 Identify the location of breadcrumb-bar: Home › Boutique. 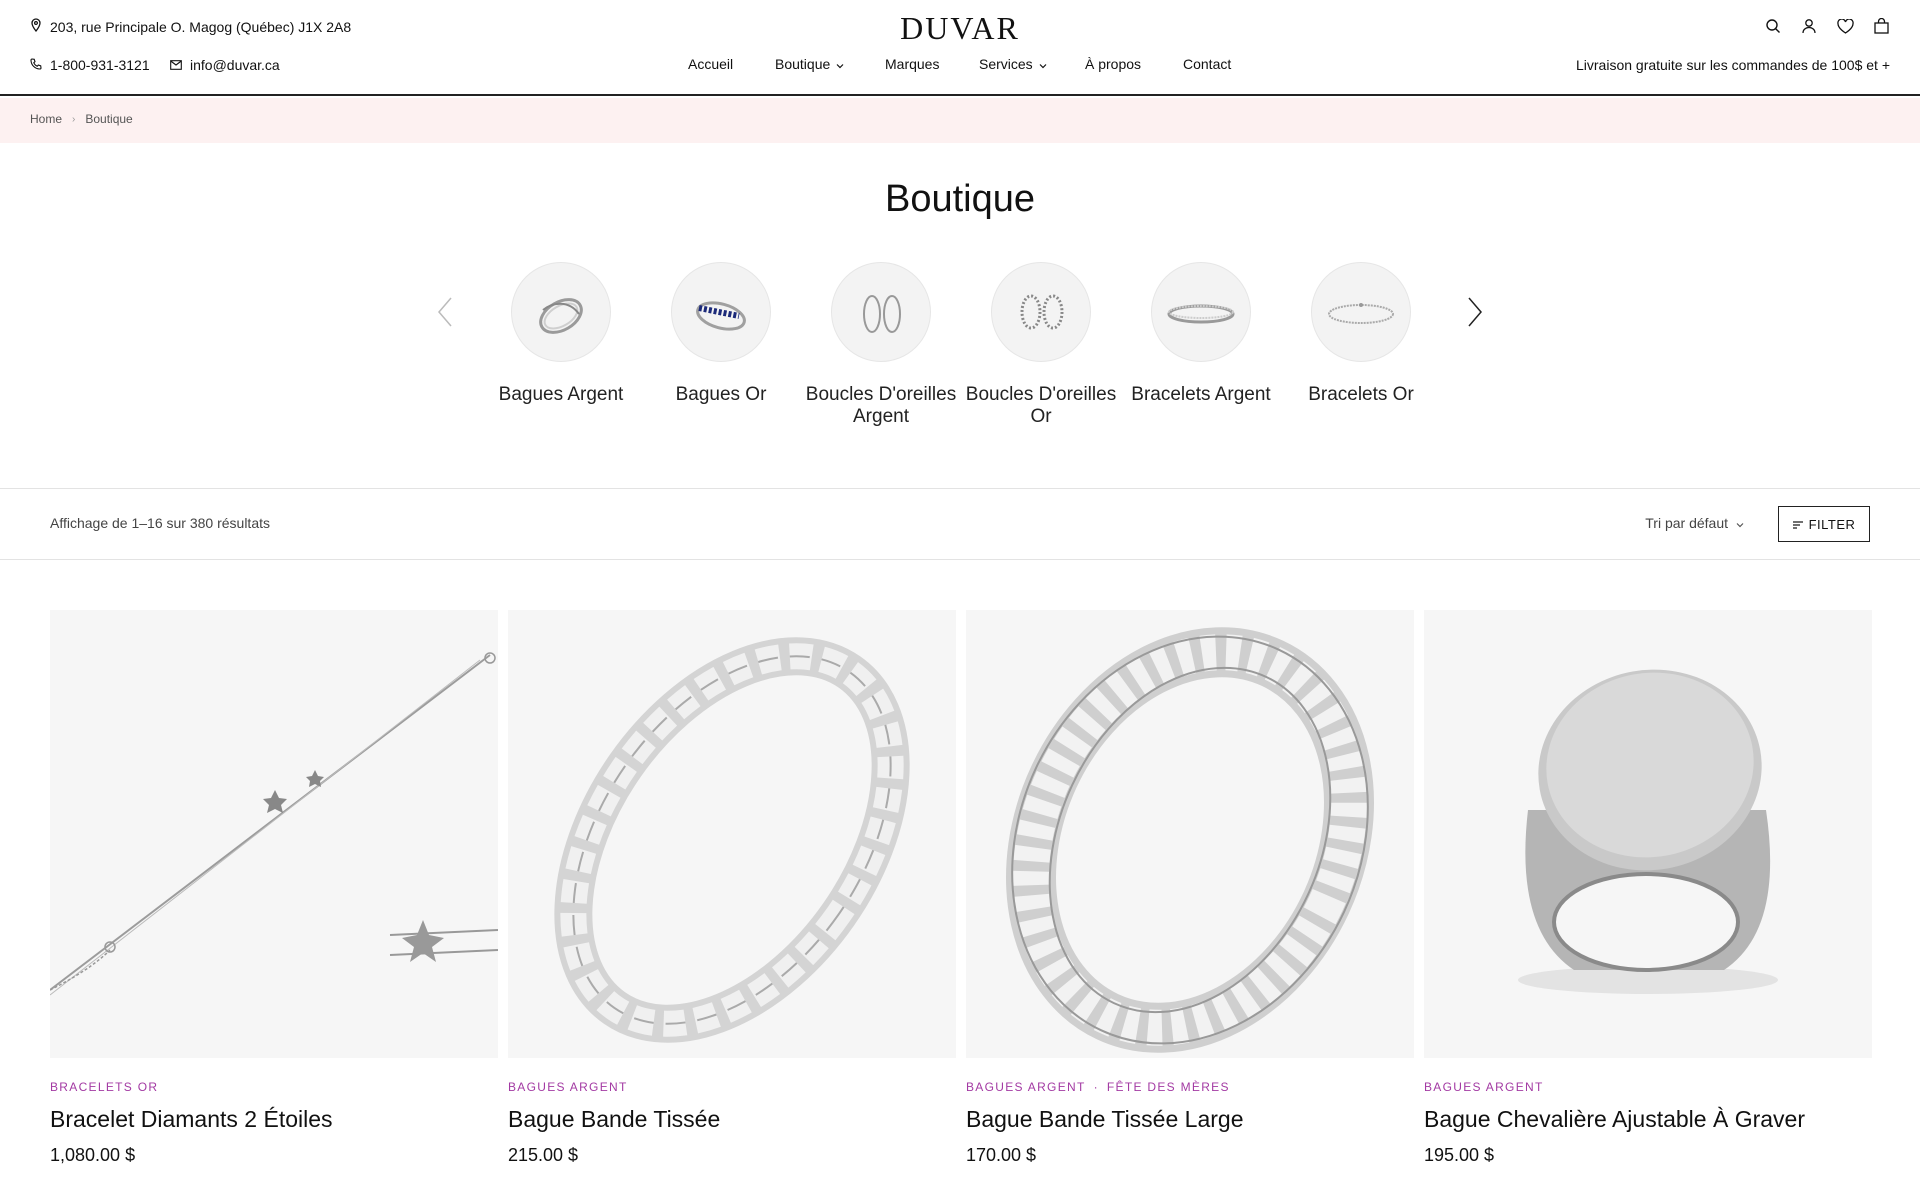
(960, 120).